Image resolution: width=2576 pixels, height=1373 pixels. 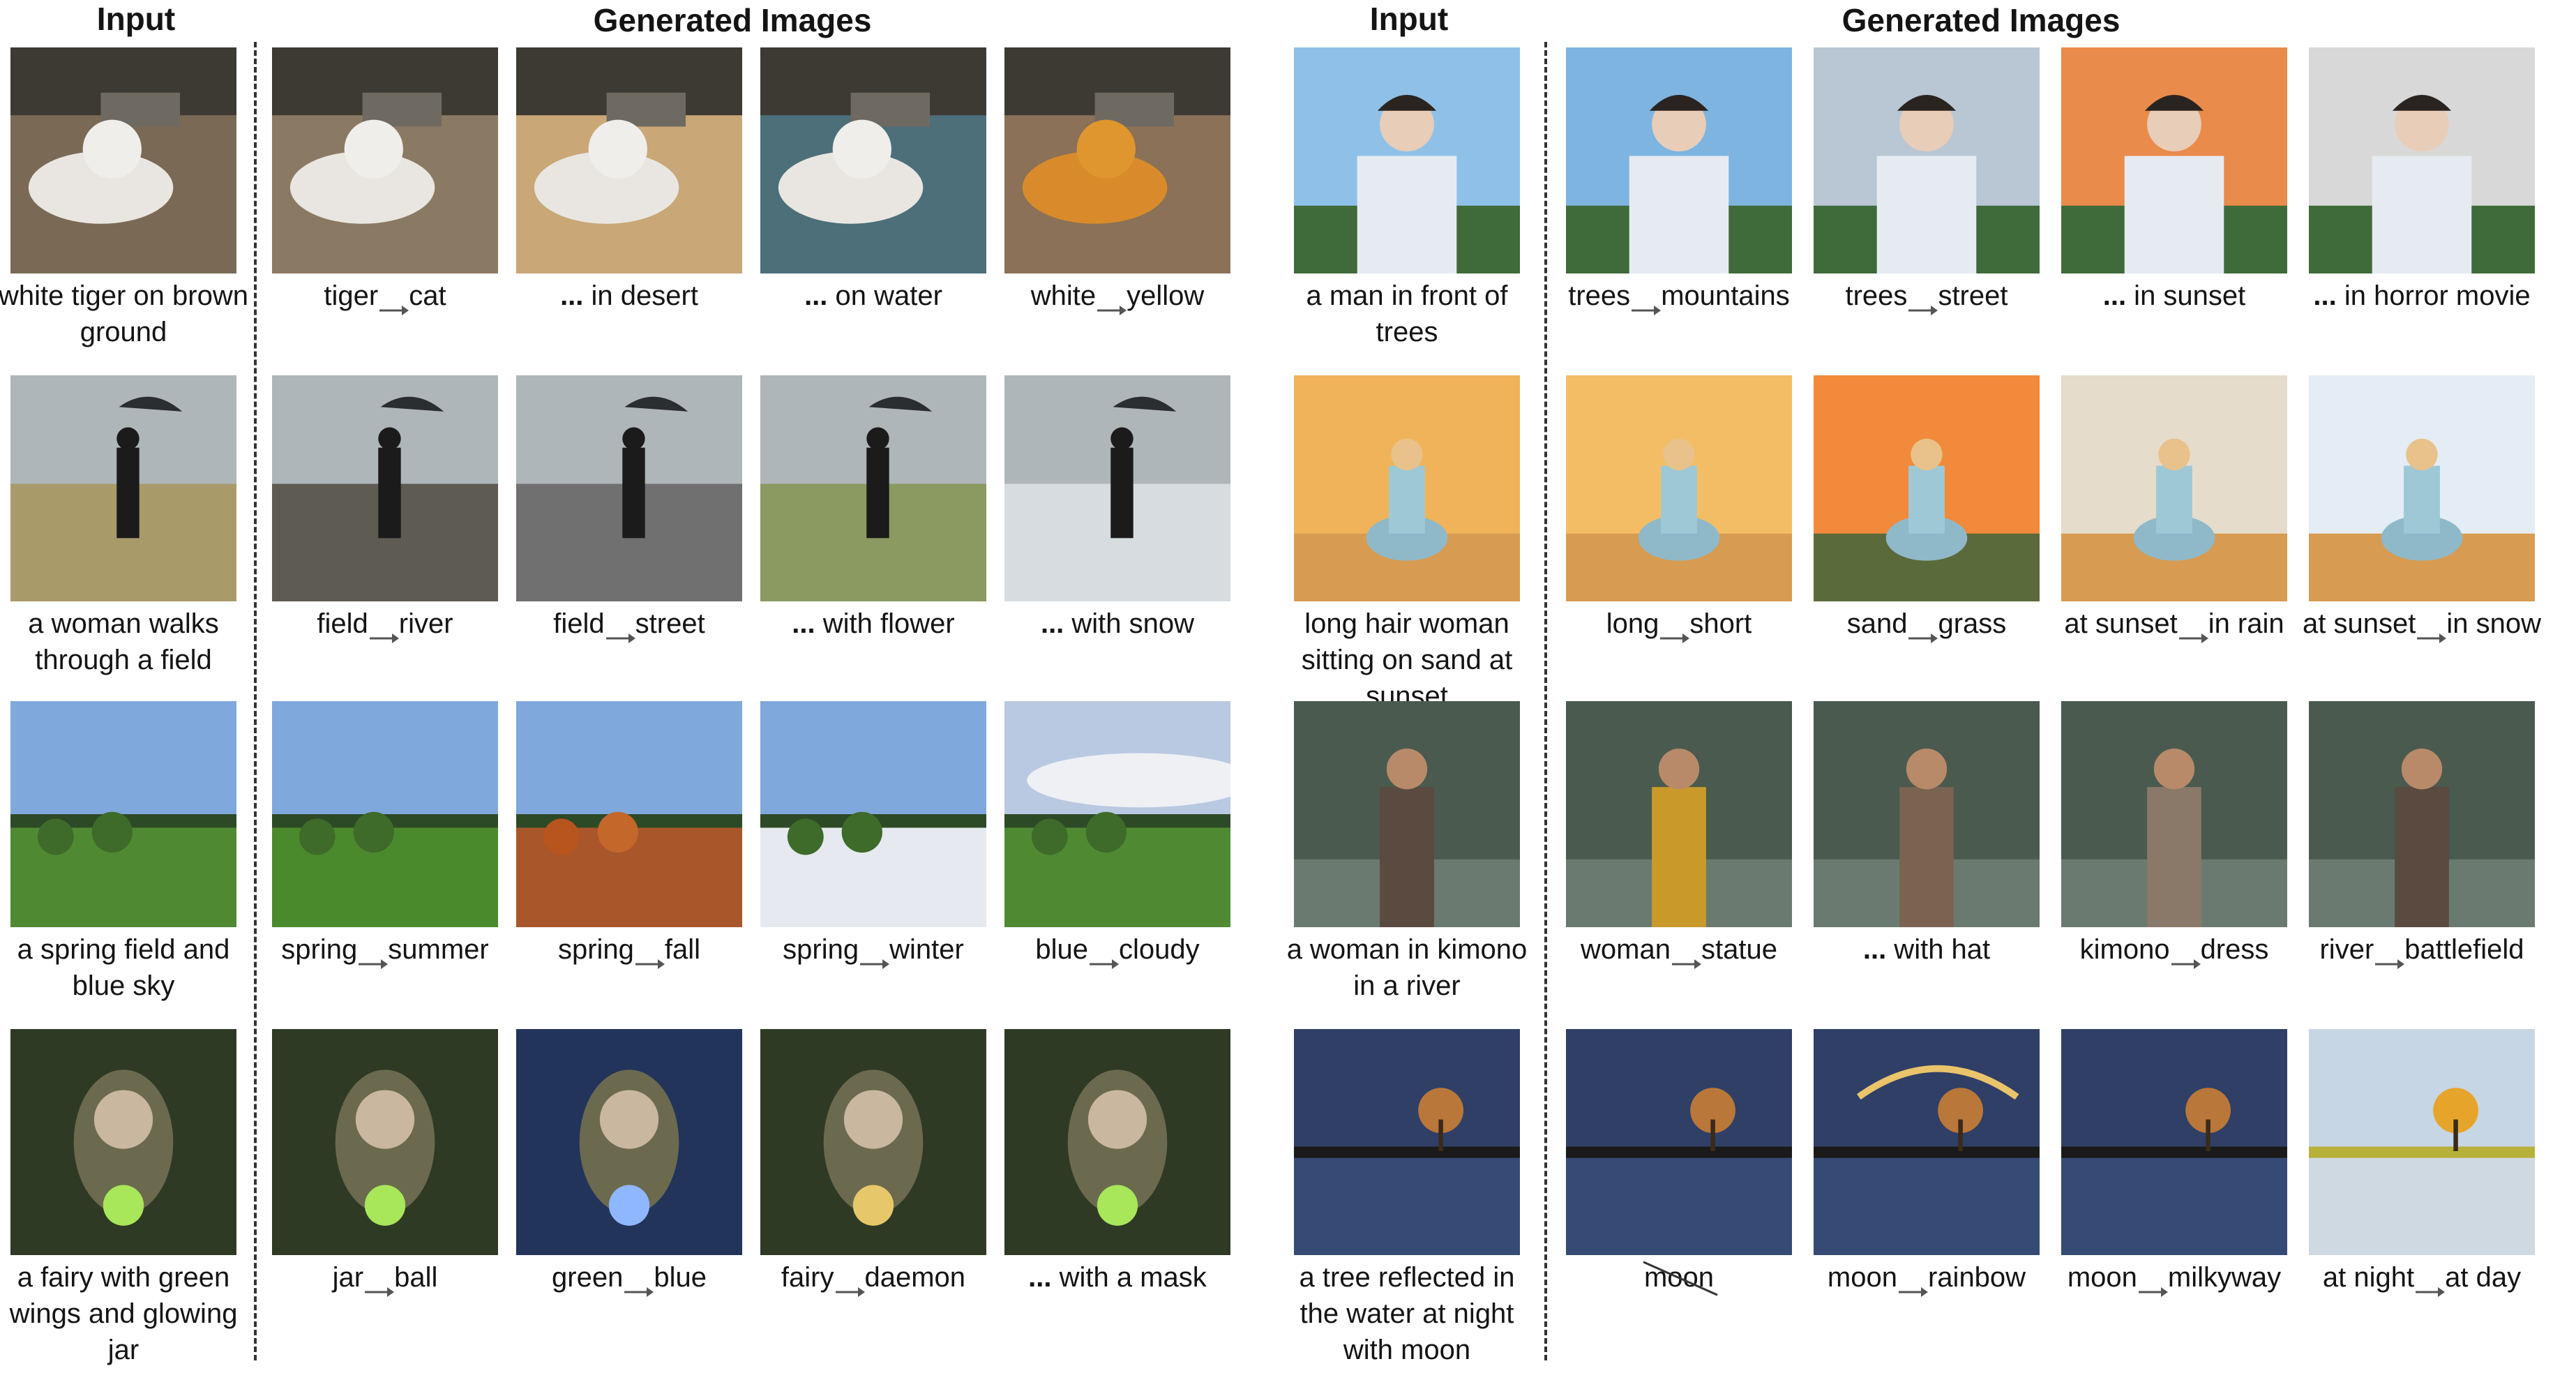 What do you see at coordinates (1061, 950) in the screenshot?
I see `edit-from-text: blue` at bounding box center [1061, 950].